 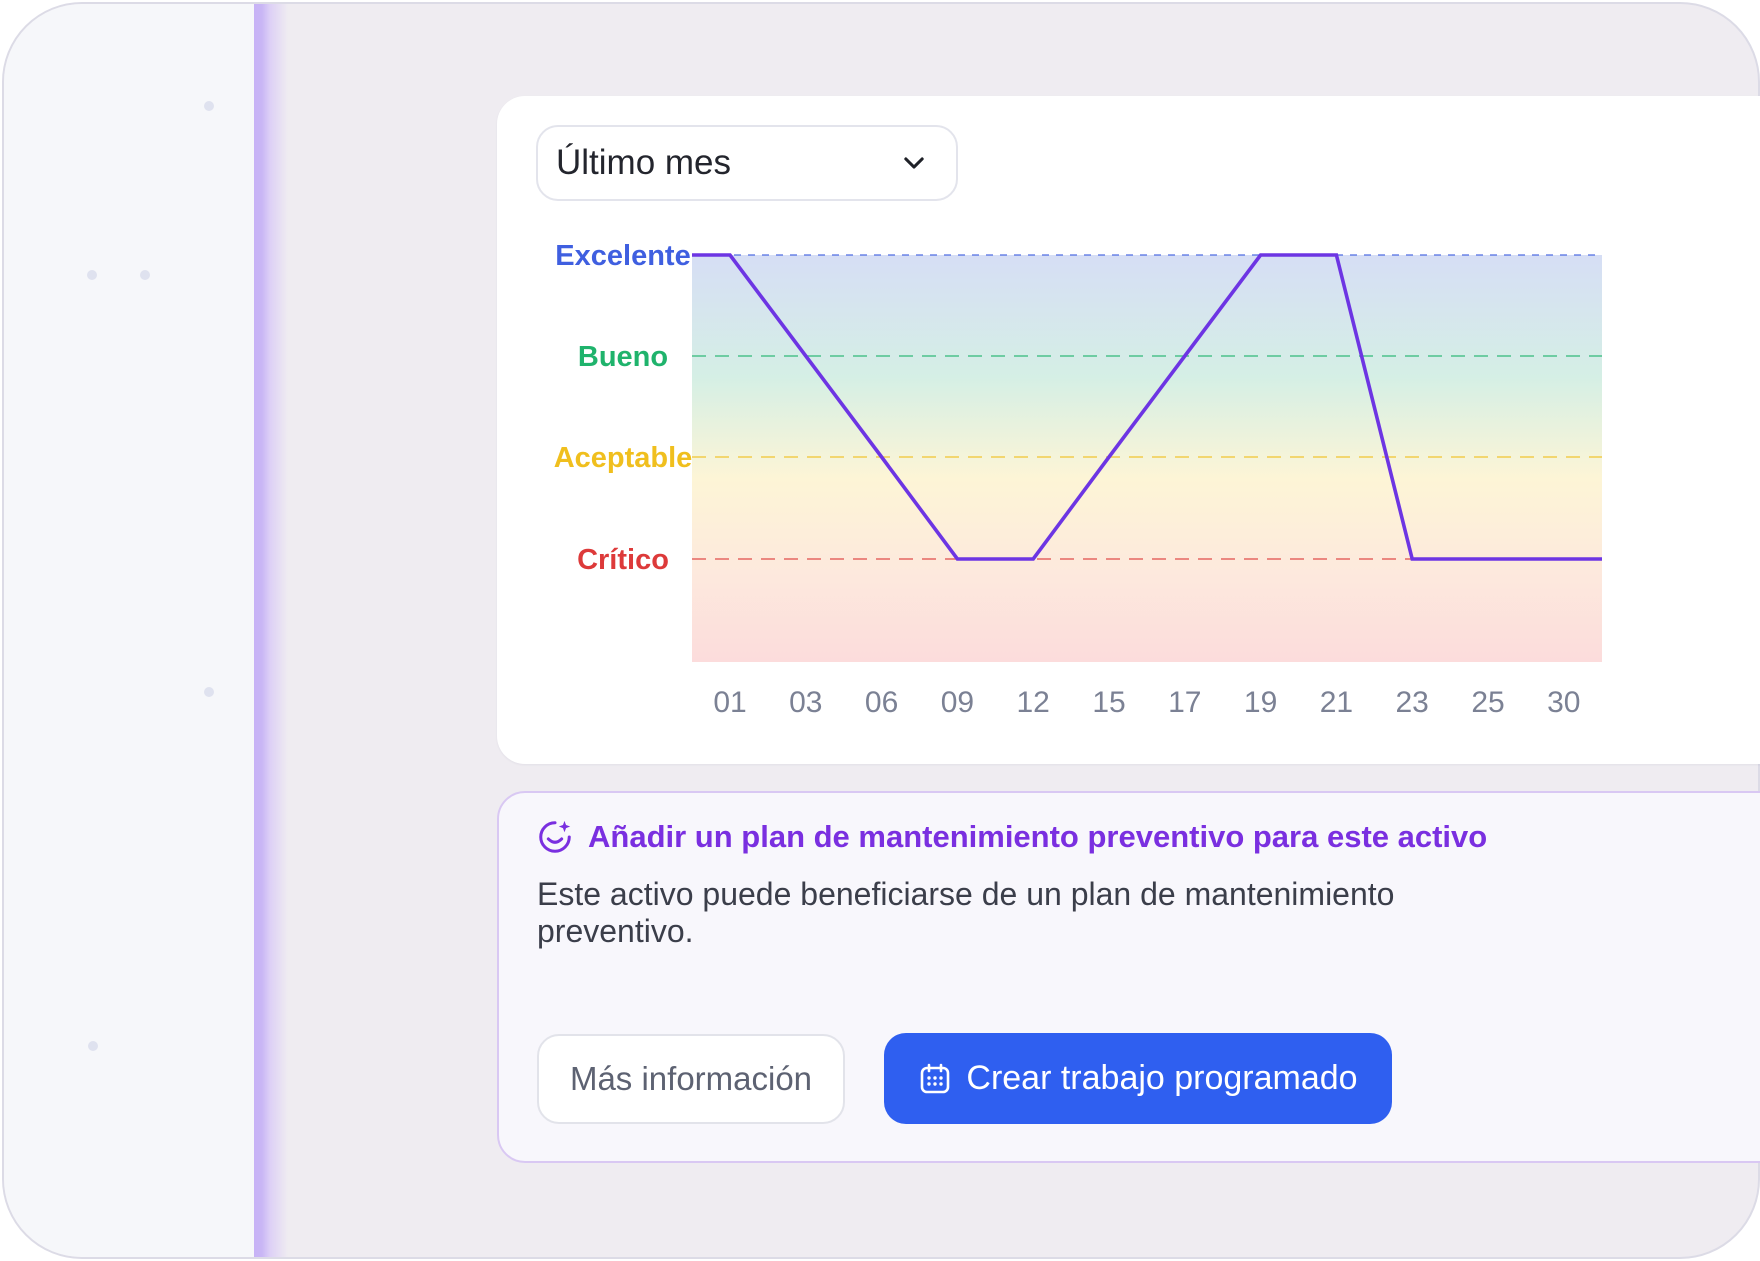 What do you see at coordinates (729, 702) in the screenshot?
I see `x-tick-label: 01` at bounding box center [729, 702].